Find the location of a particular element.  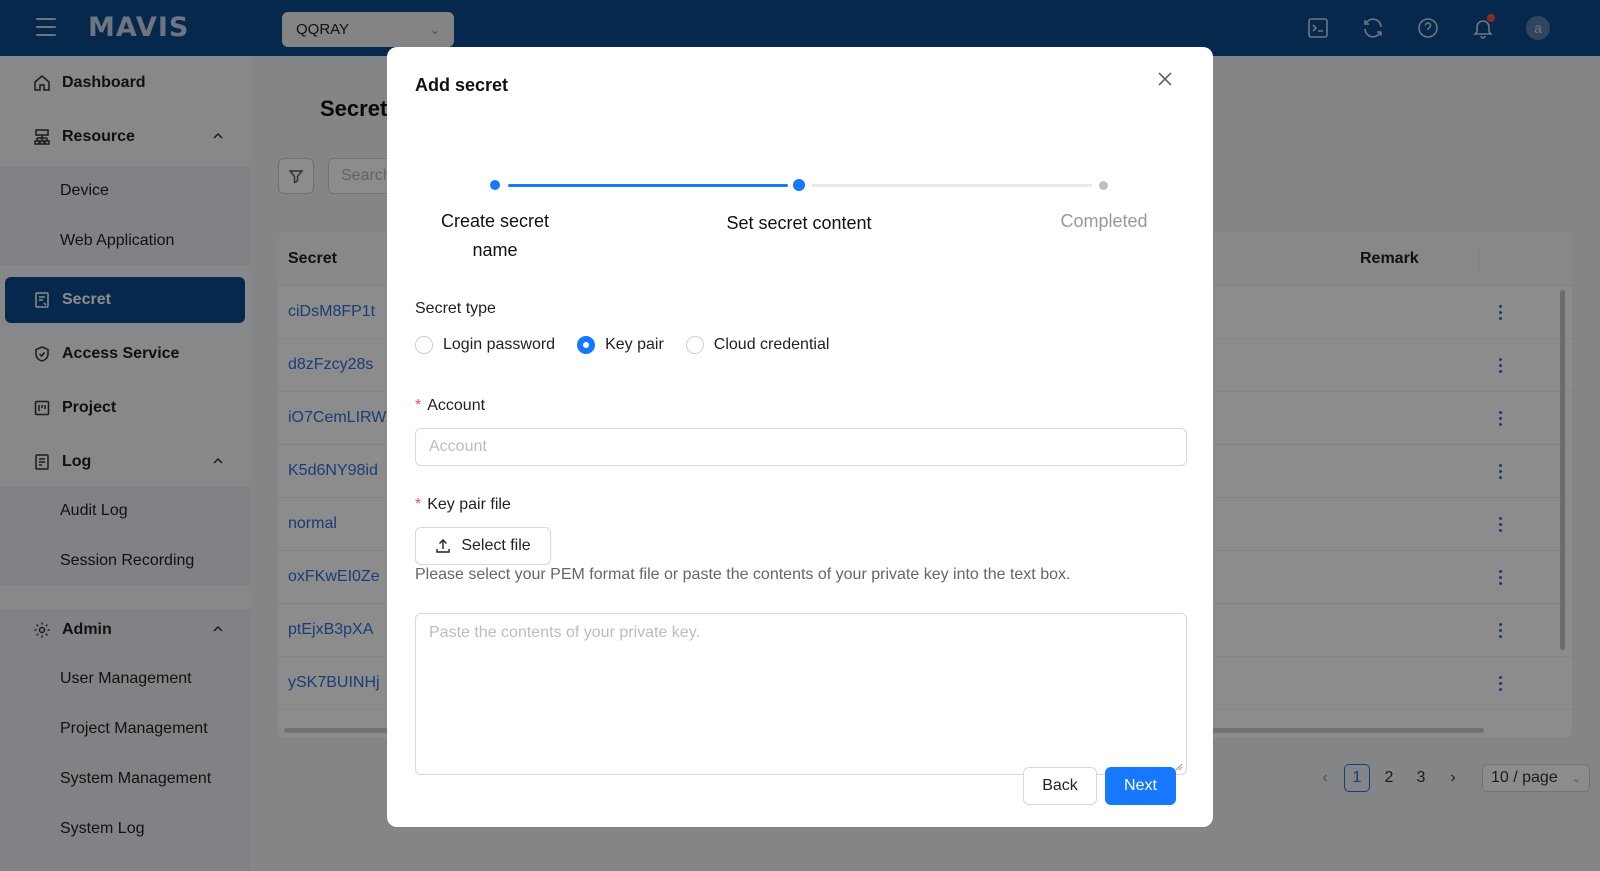

radio-label: Cloud credential is located at coordinates (771, 344).